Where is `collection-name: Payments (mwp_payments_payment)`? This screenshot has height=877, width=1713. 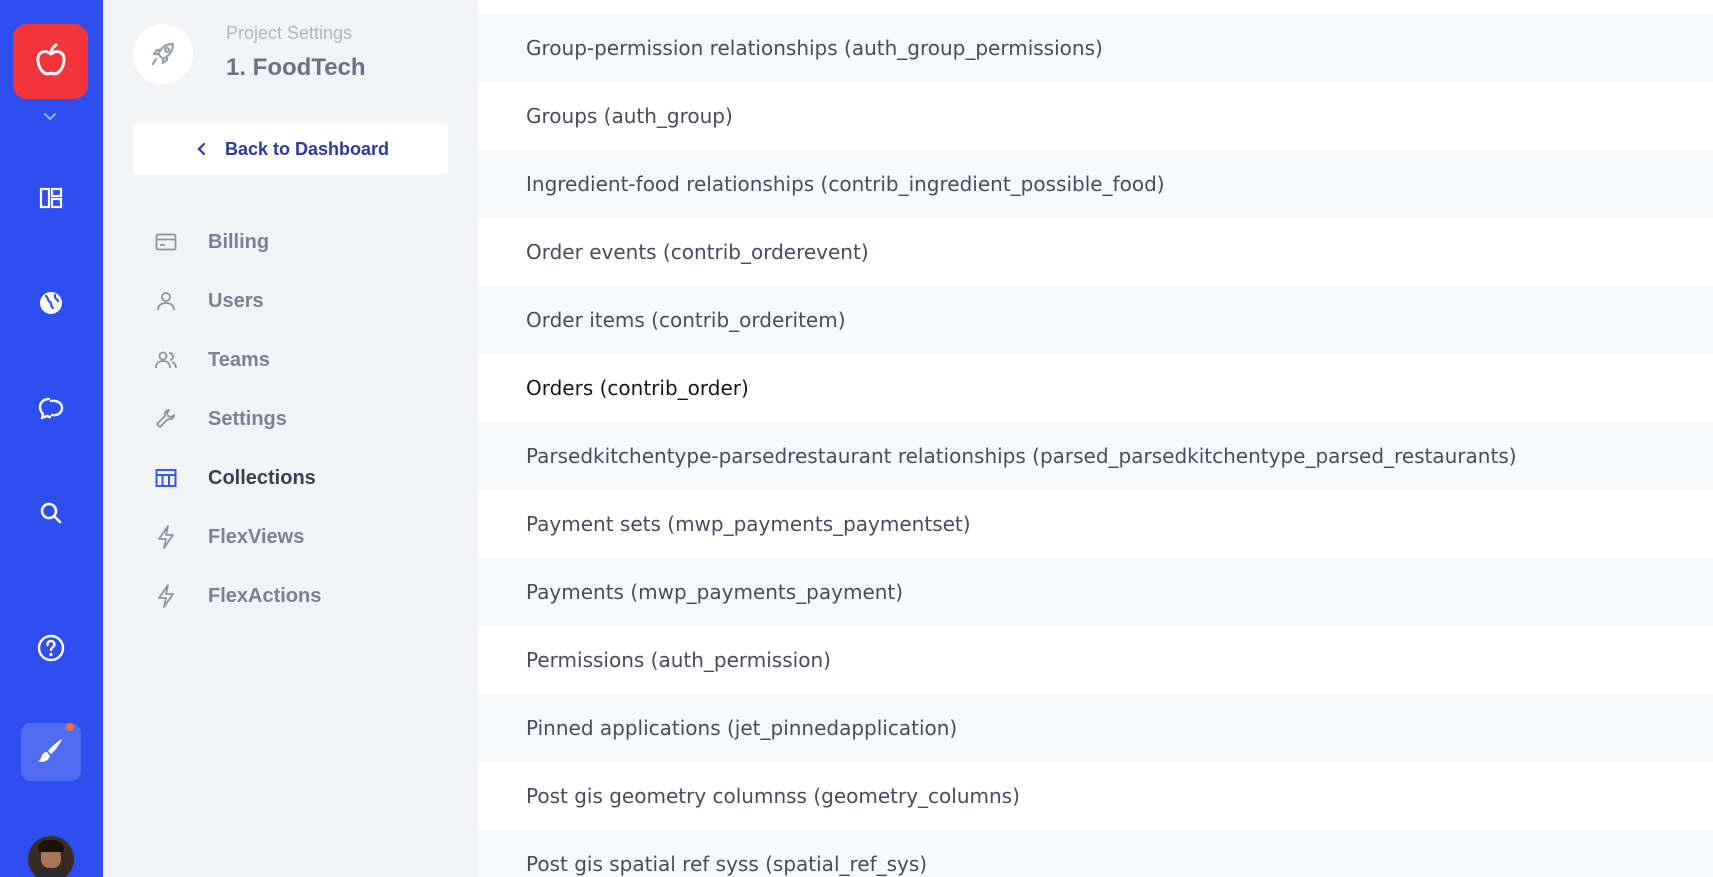 collection-name: Payments (mwp_payments_payment) is located at coordinates (715, 592).